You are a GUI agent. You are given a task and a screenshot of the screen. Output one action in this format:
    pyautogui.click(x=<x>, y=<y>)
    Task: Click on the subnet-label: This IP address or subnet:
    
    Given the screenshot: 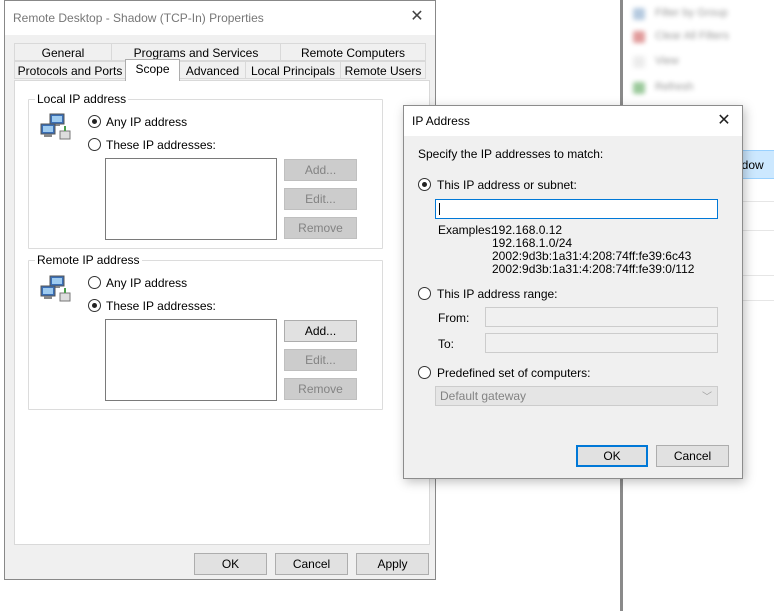 What is the action you would take?
    pyautogui.click(x=507, y=185)
    